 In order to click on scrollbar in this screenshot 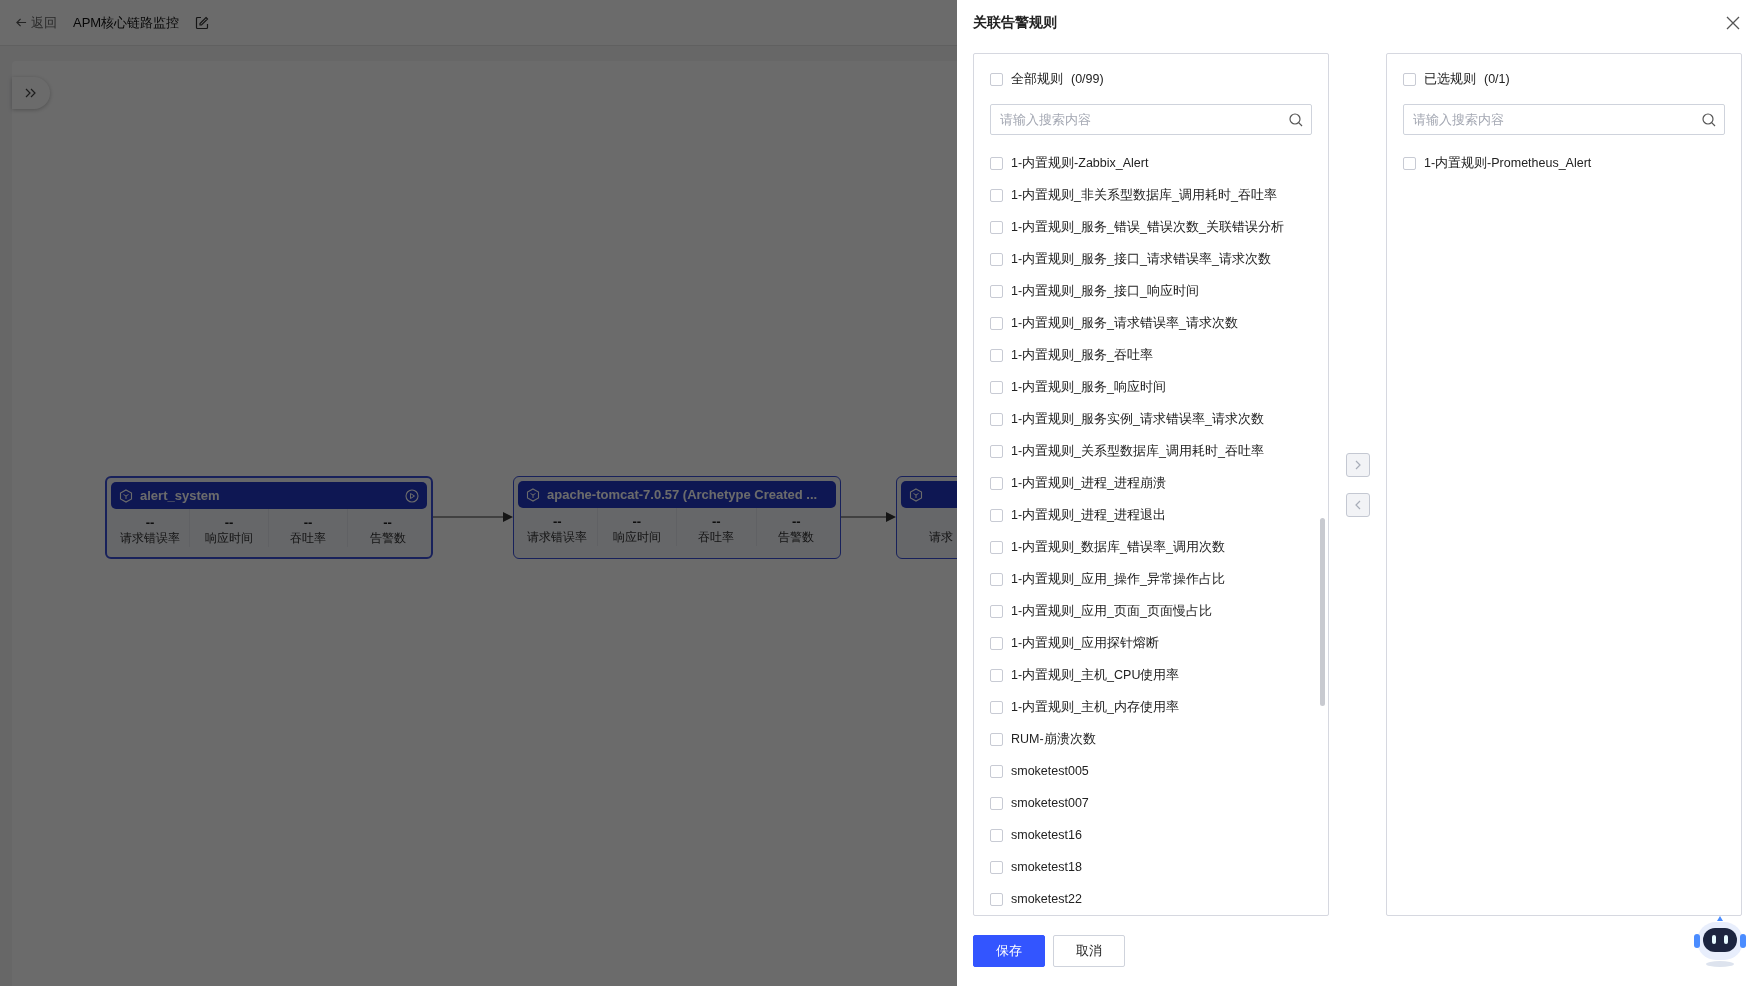, I will do `click(1322, 612)`.